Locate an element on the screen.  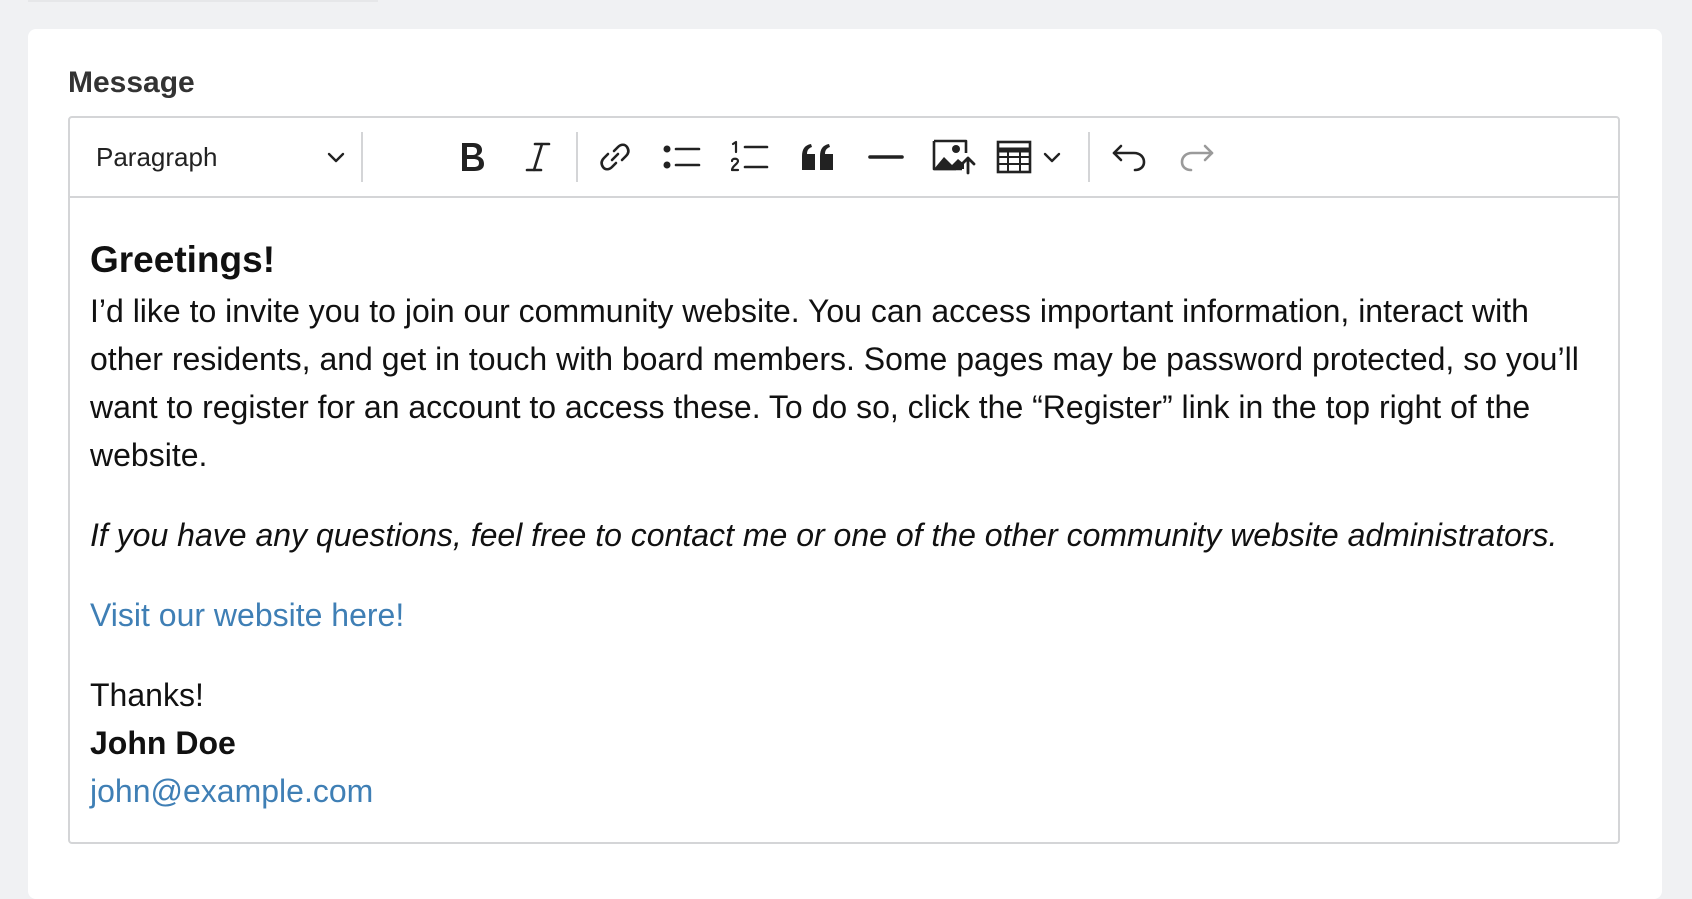
bold-icon is located at coordinates (472, 157).